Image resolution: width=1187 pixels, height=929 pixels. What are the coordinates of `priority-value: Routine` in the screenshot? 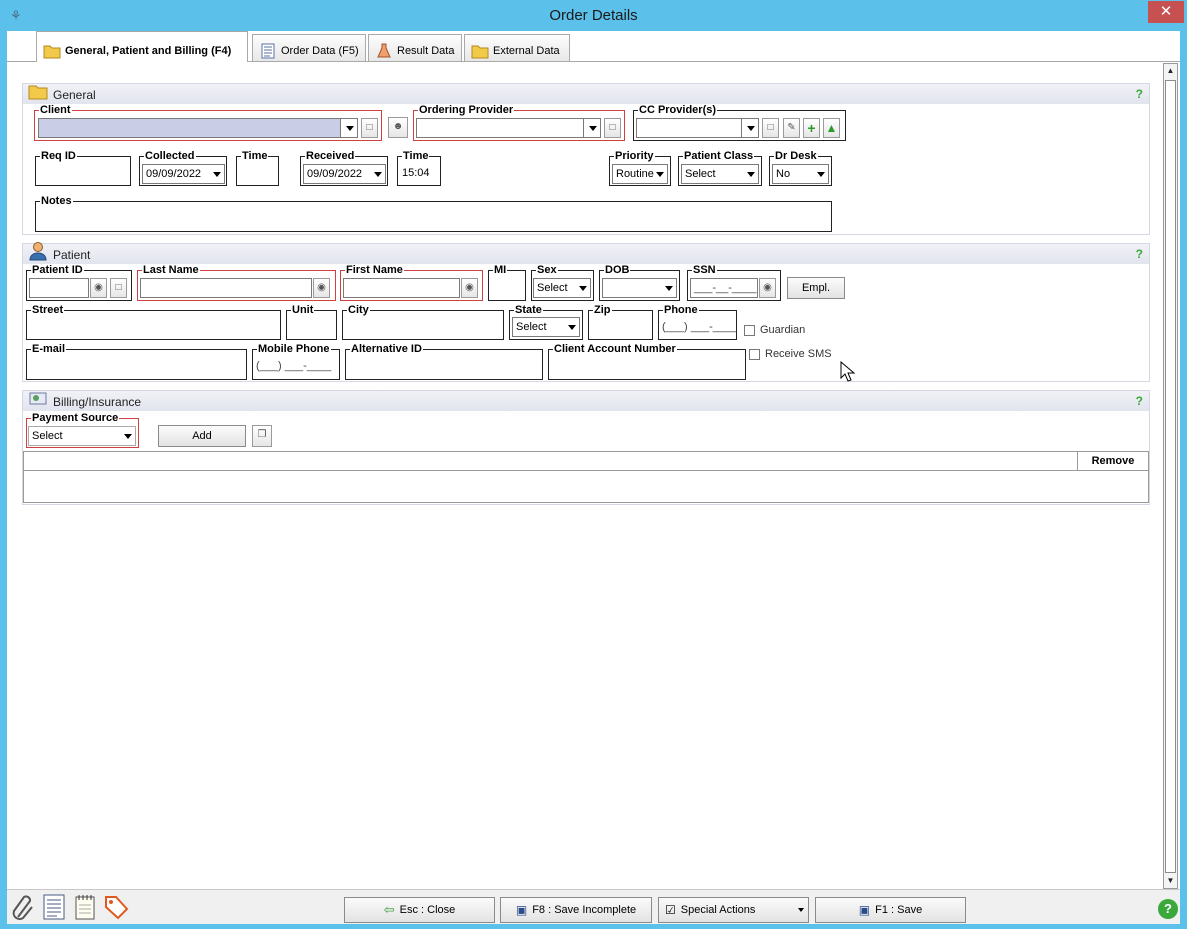 It's located at (635, 174).